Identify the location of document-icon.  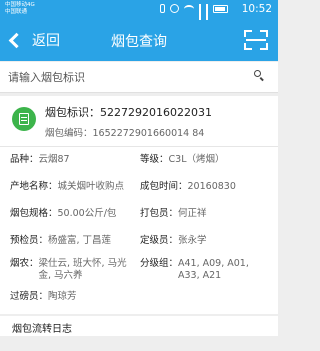
(24, 119).